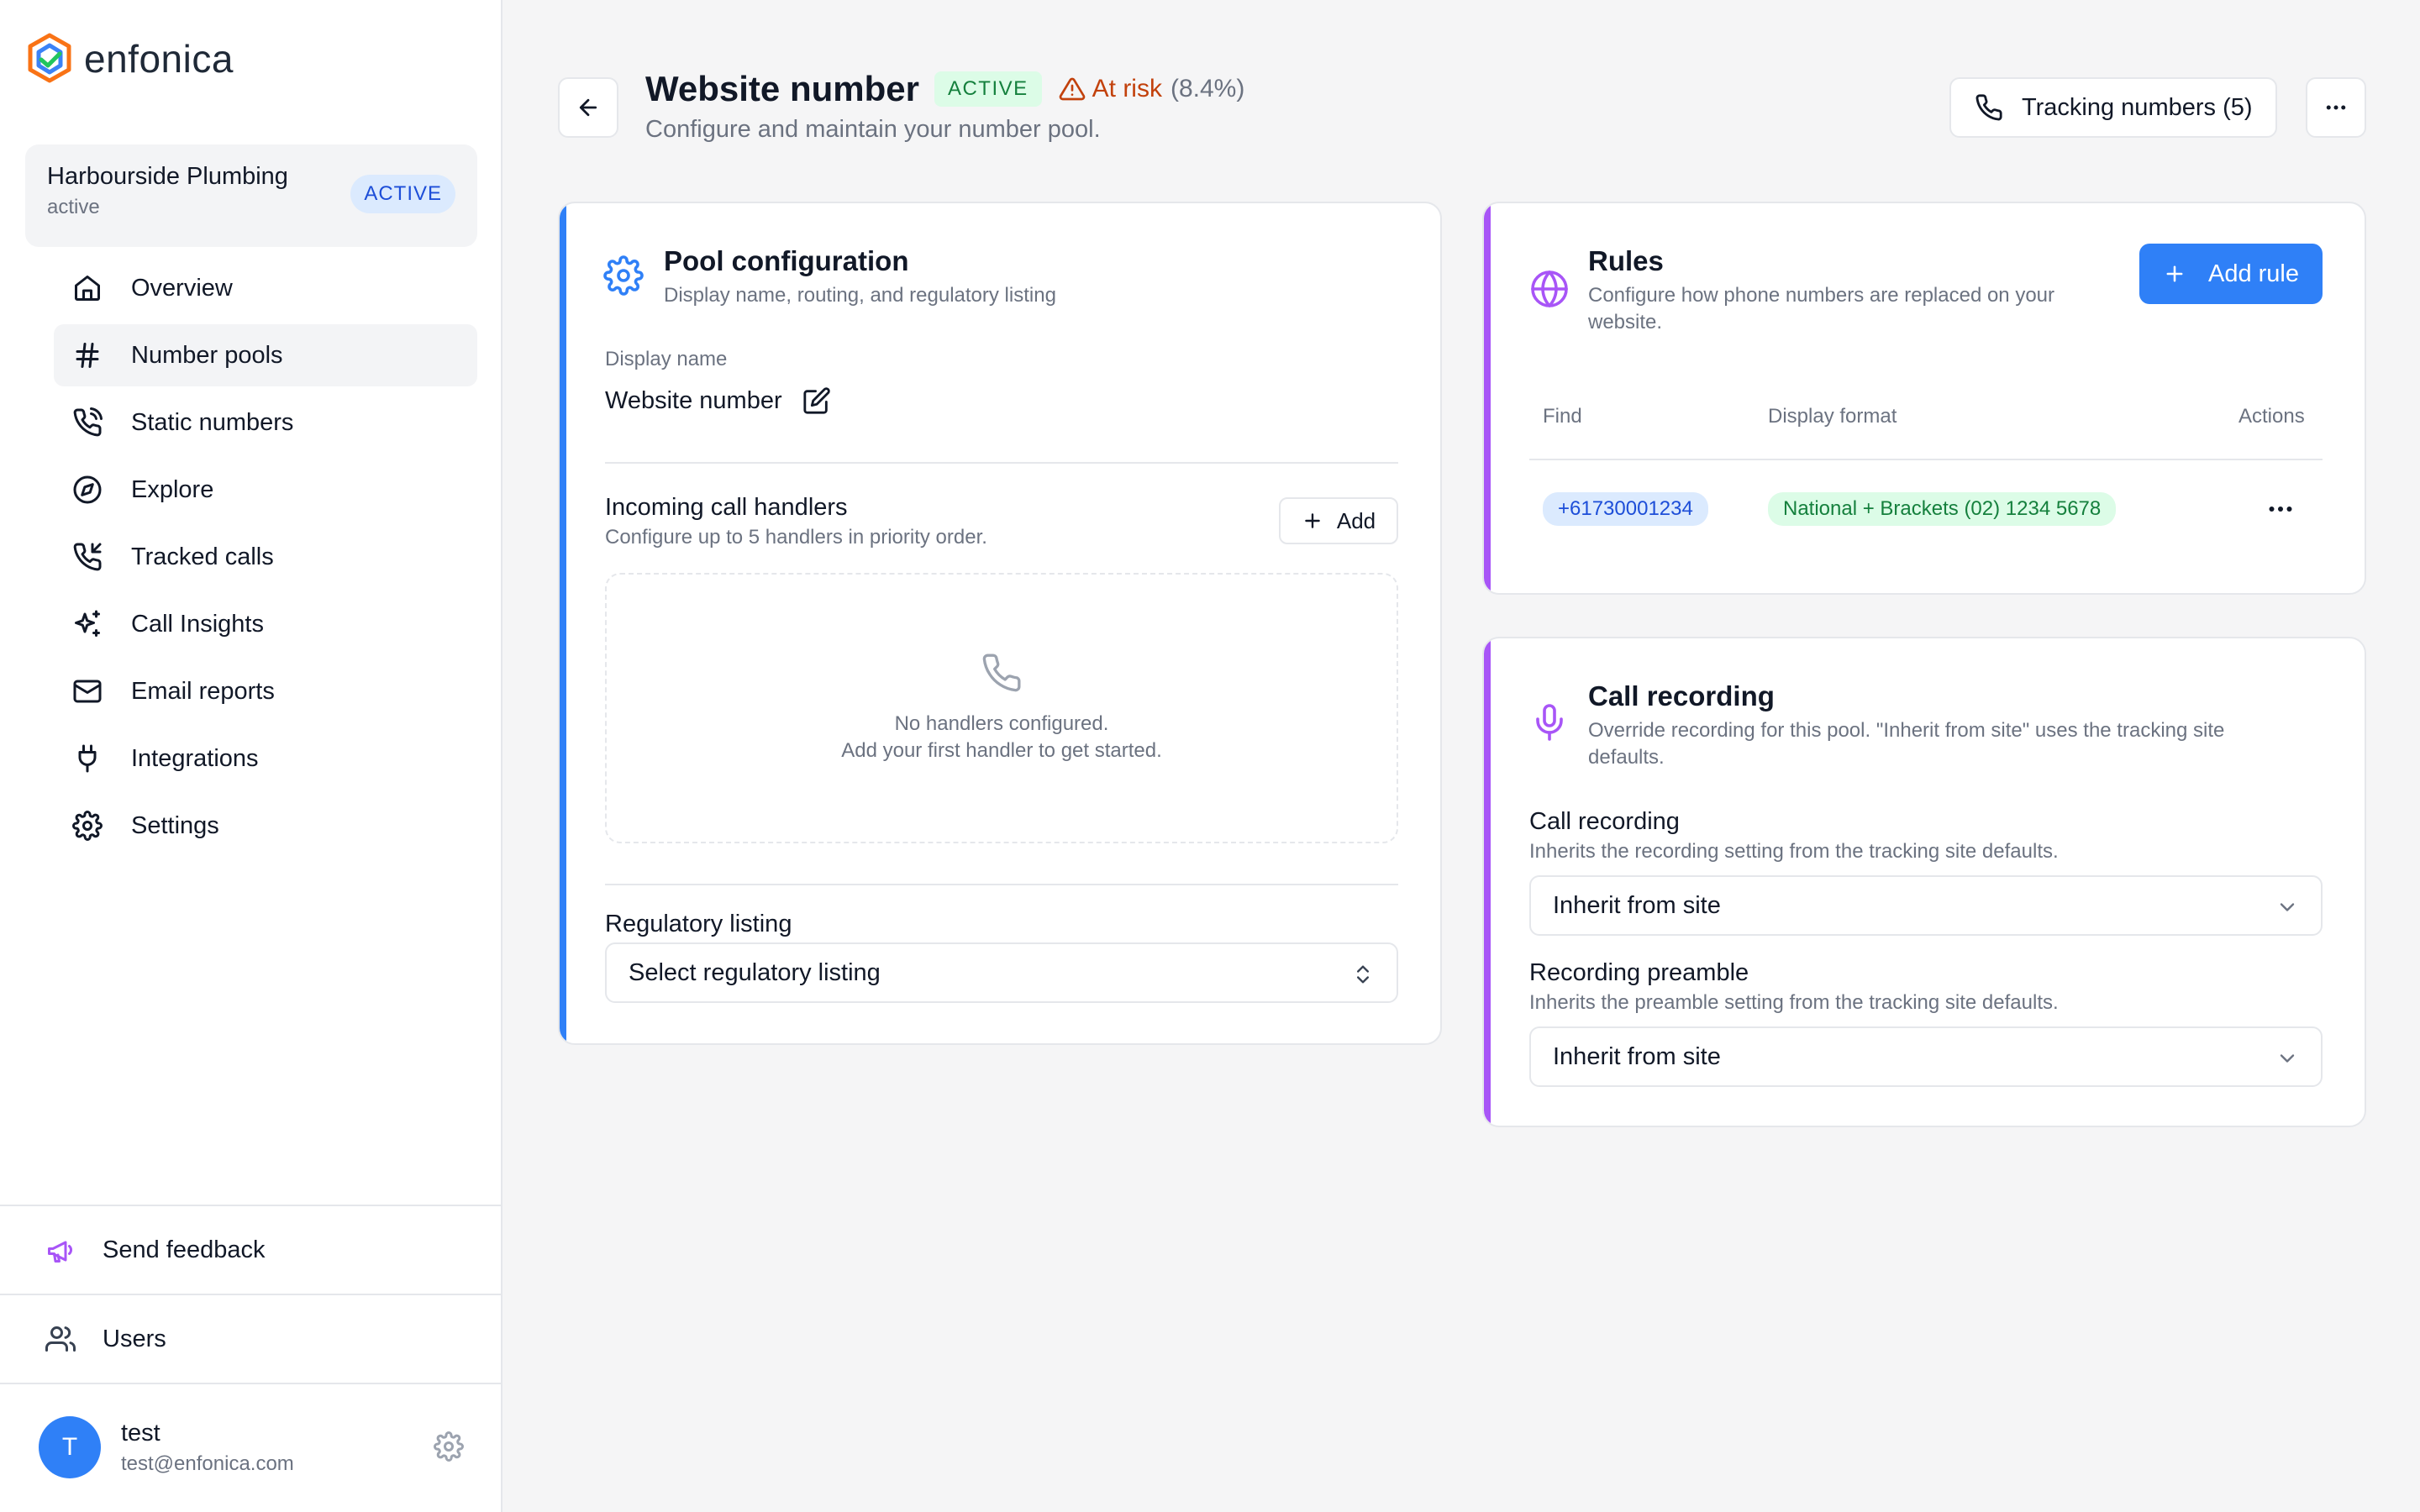  Describe the element at coordinates (265, 288) in the screenshot. I see `sidebar-item-overview: Overview` at that location.